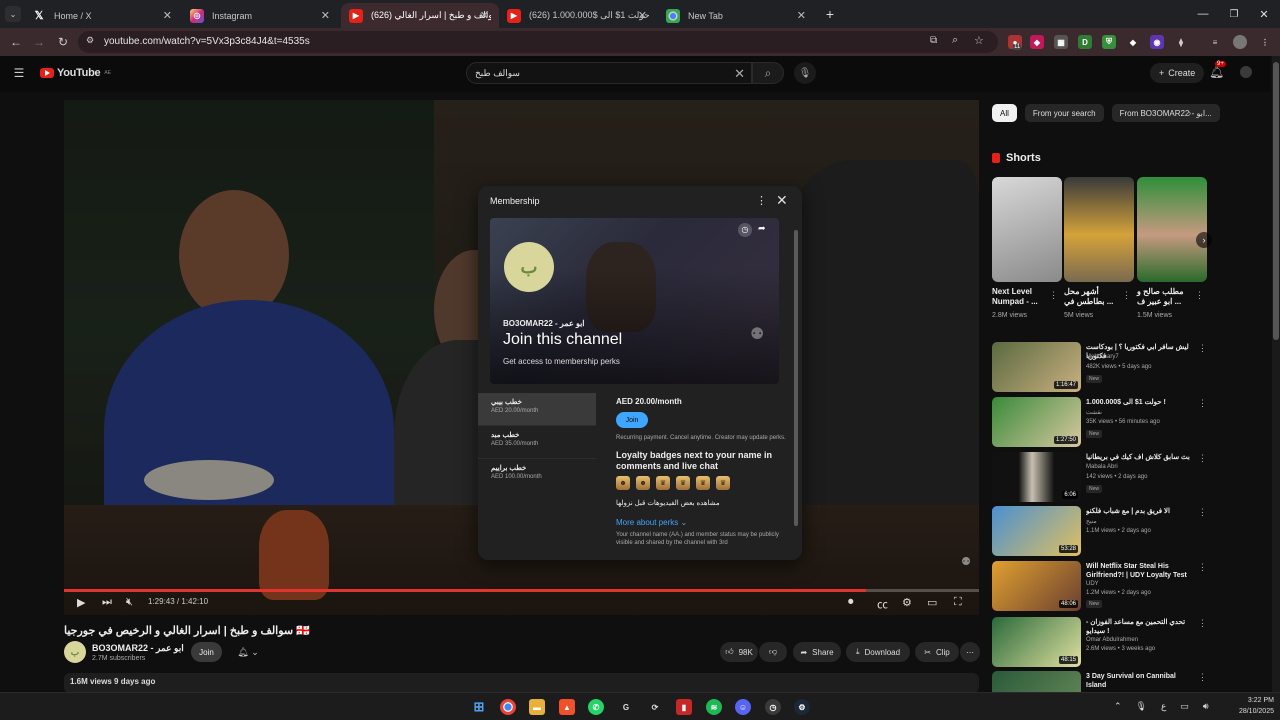 The width and height of the screenshot is (1280, 720). I want to click on minimize-icon: —, so click(1203, 14).